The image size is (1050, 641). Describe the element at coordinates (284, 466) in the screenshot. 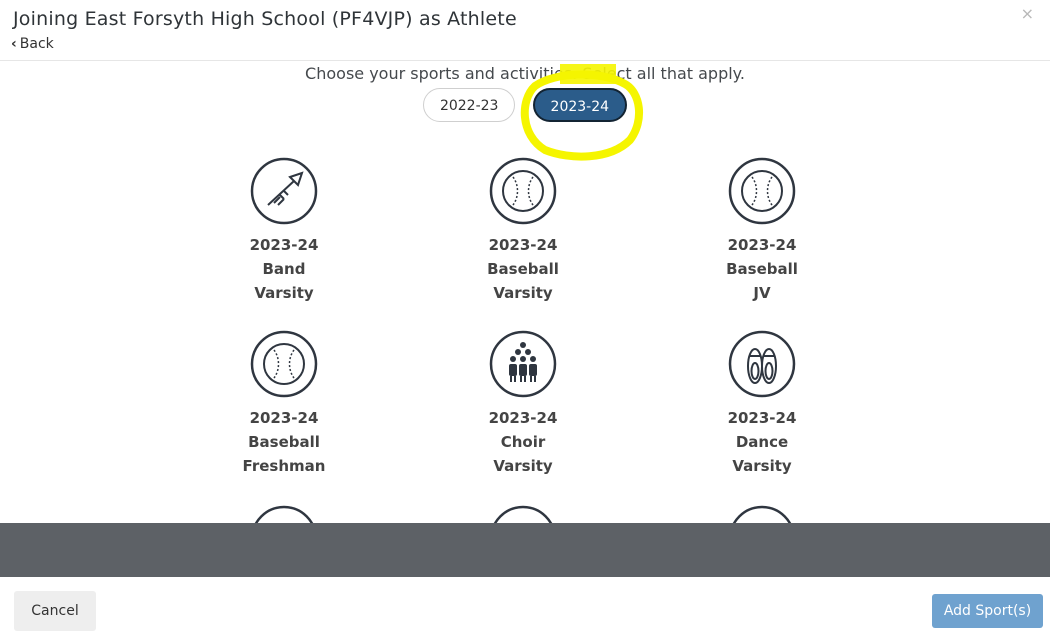

I see `activity-level: Freshman` at that location.